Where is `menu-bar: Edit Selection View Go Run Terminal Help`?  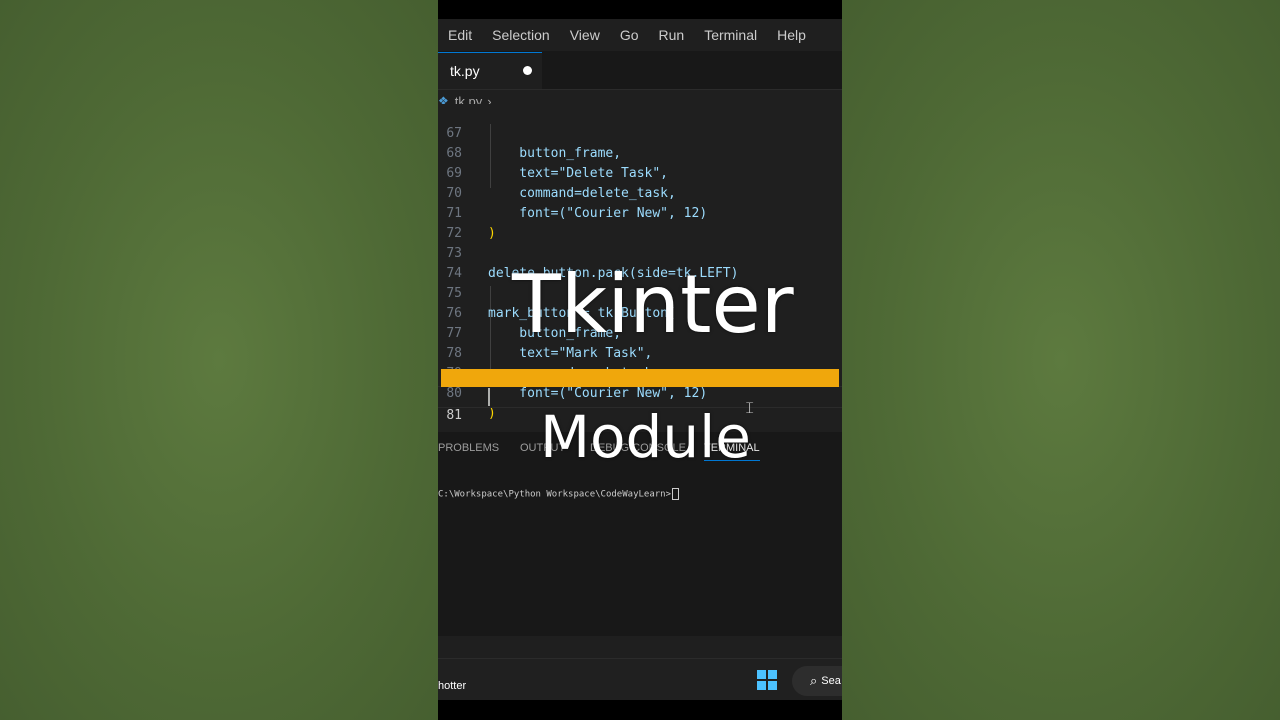 menu-bar: Edit Selection View Go Run Terminal Help is located at coordinates (640, 35).